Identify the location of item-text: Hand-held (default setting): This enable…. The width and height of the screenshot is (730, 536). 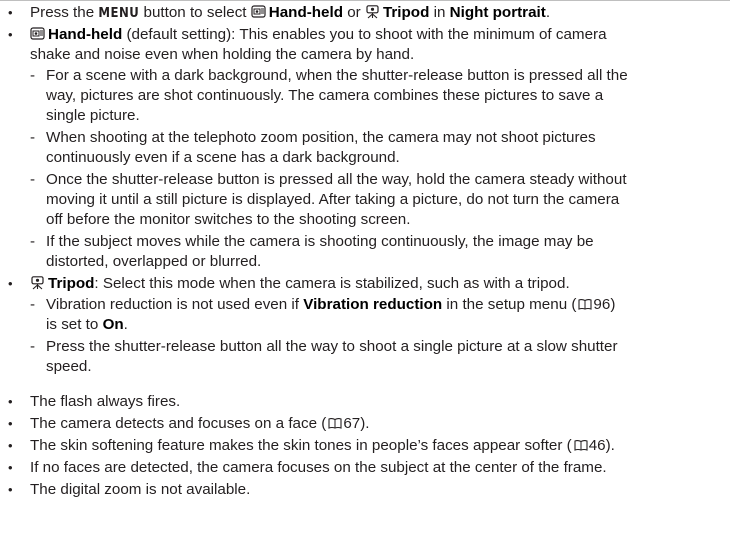
(318, 35).